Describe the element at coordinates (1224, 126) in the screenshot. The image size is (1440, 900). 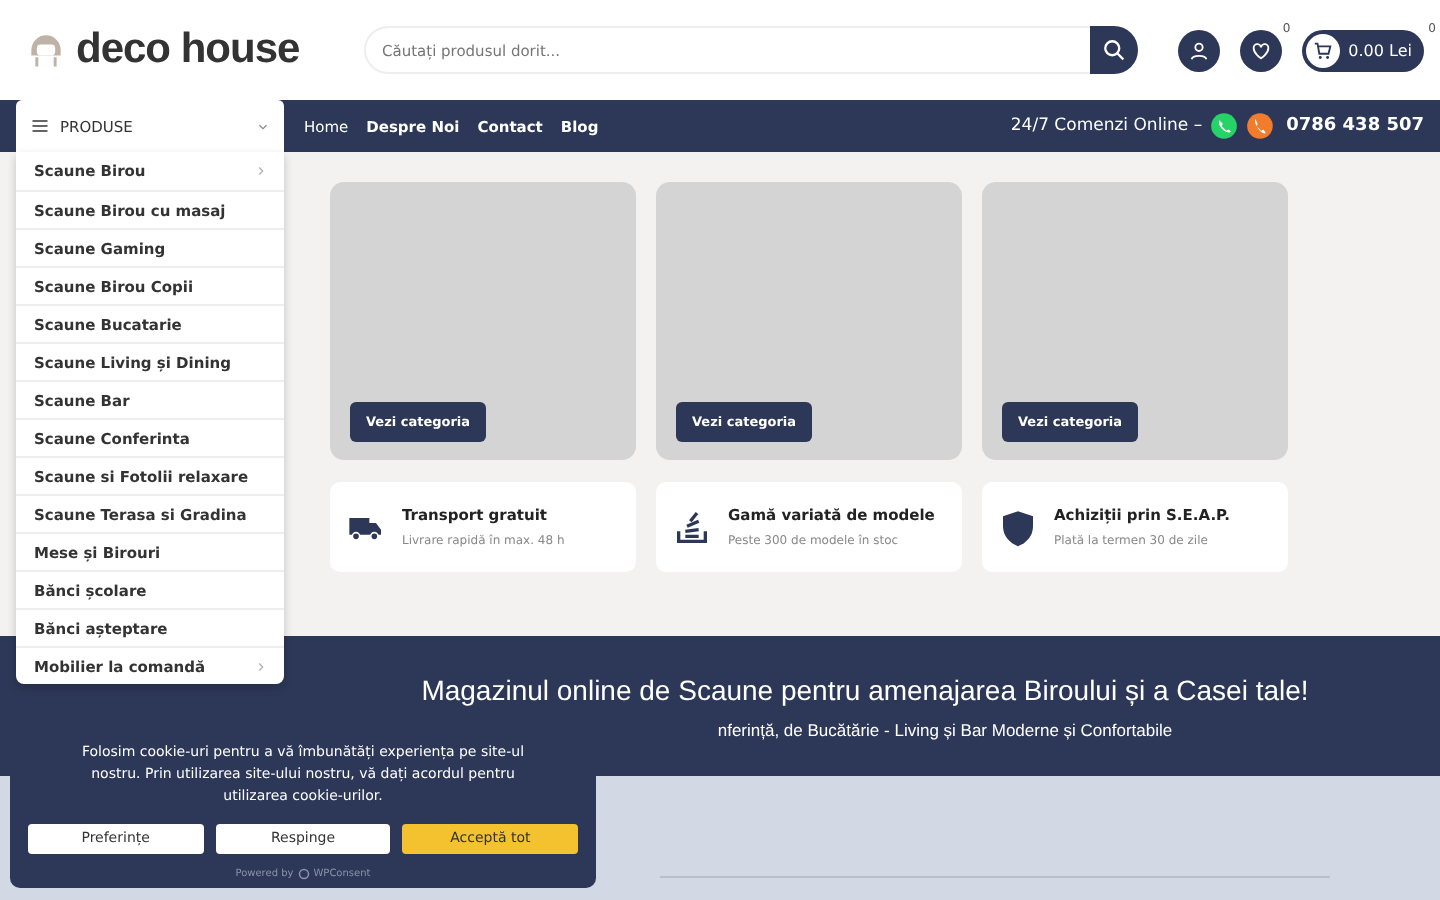
I see `whatsapp-icon` at that location.